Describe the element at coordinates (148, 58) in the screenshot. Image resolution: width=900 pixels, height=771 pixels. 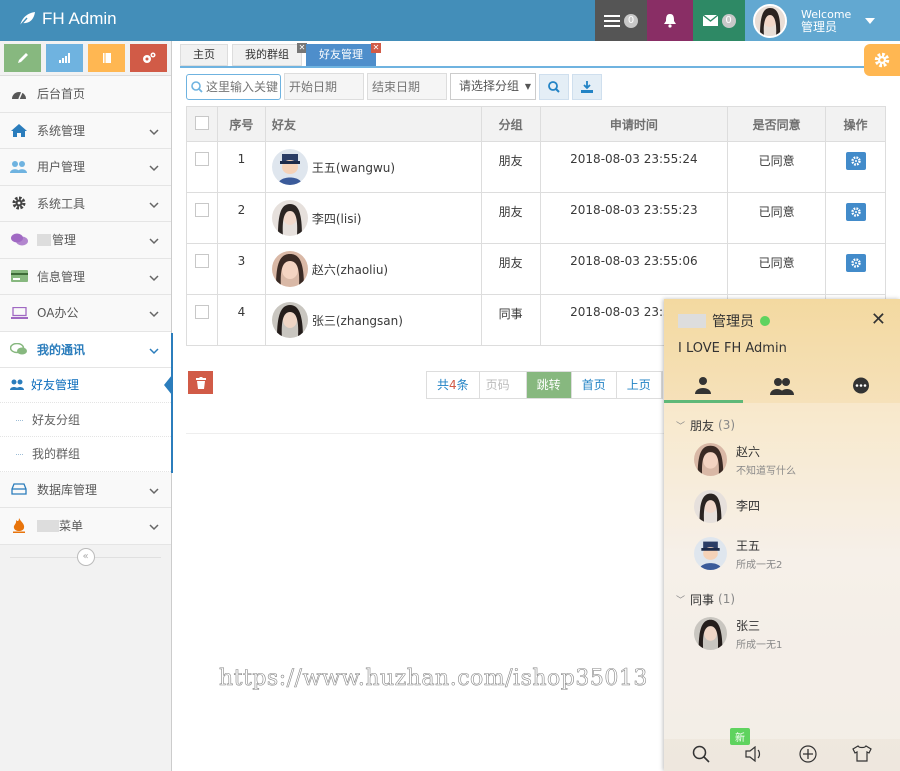
I see `shortcut-cogs-button` at that location.